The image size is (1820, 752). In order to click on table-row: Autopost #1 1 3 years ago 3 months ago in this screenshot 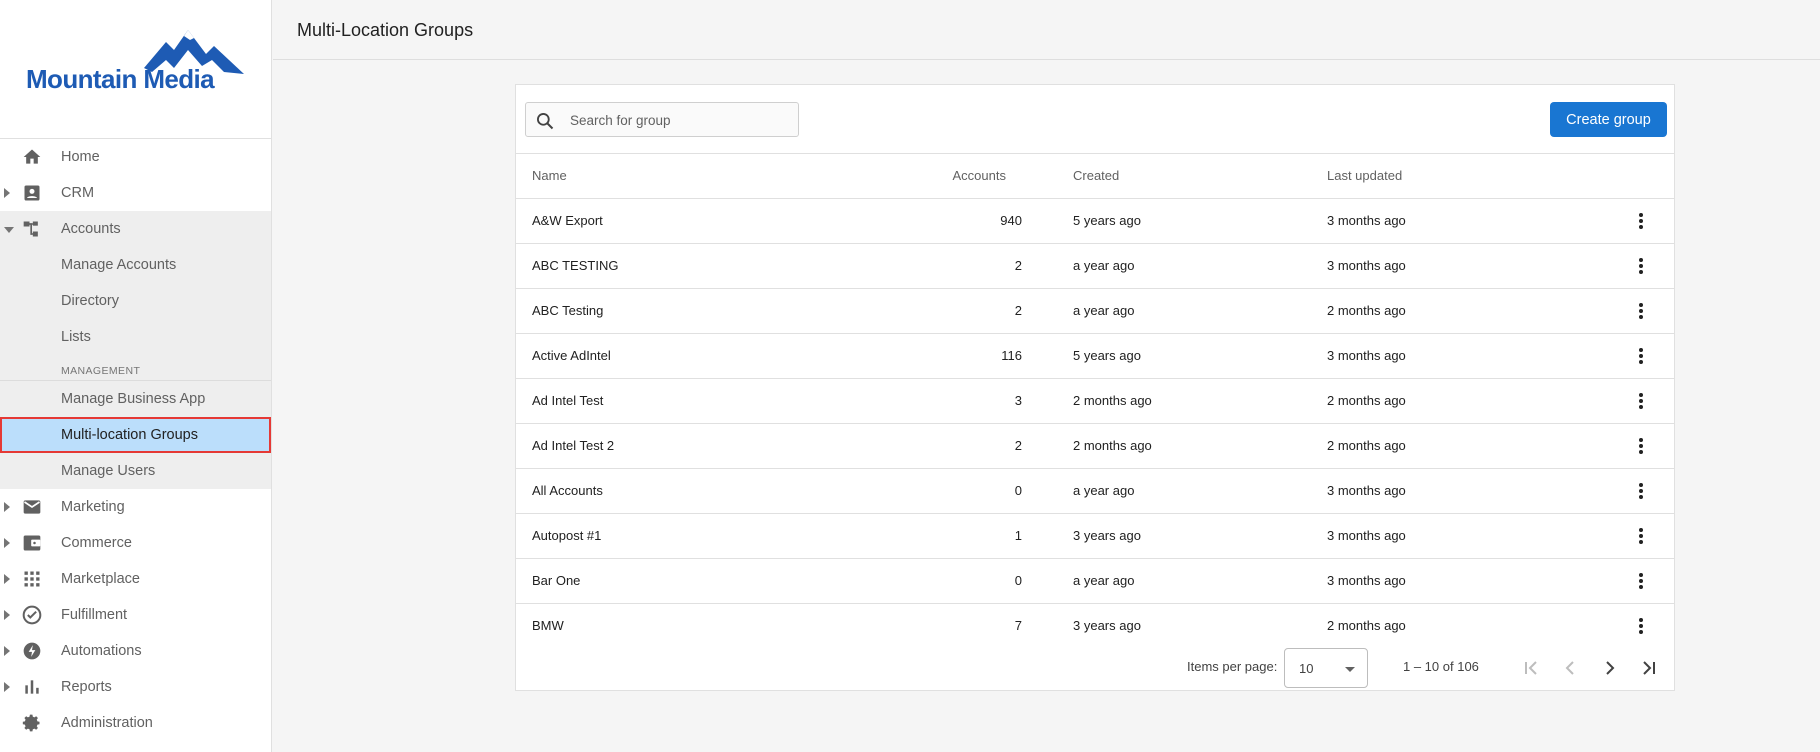, I will do `click(1095, 536)`.